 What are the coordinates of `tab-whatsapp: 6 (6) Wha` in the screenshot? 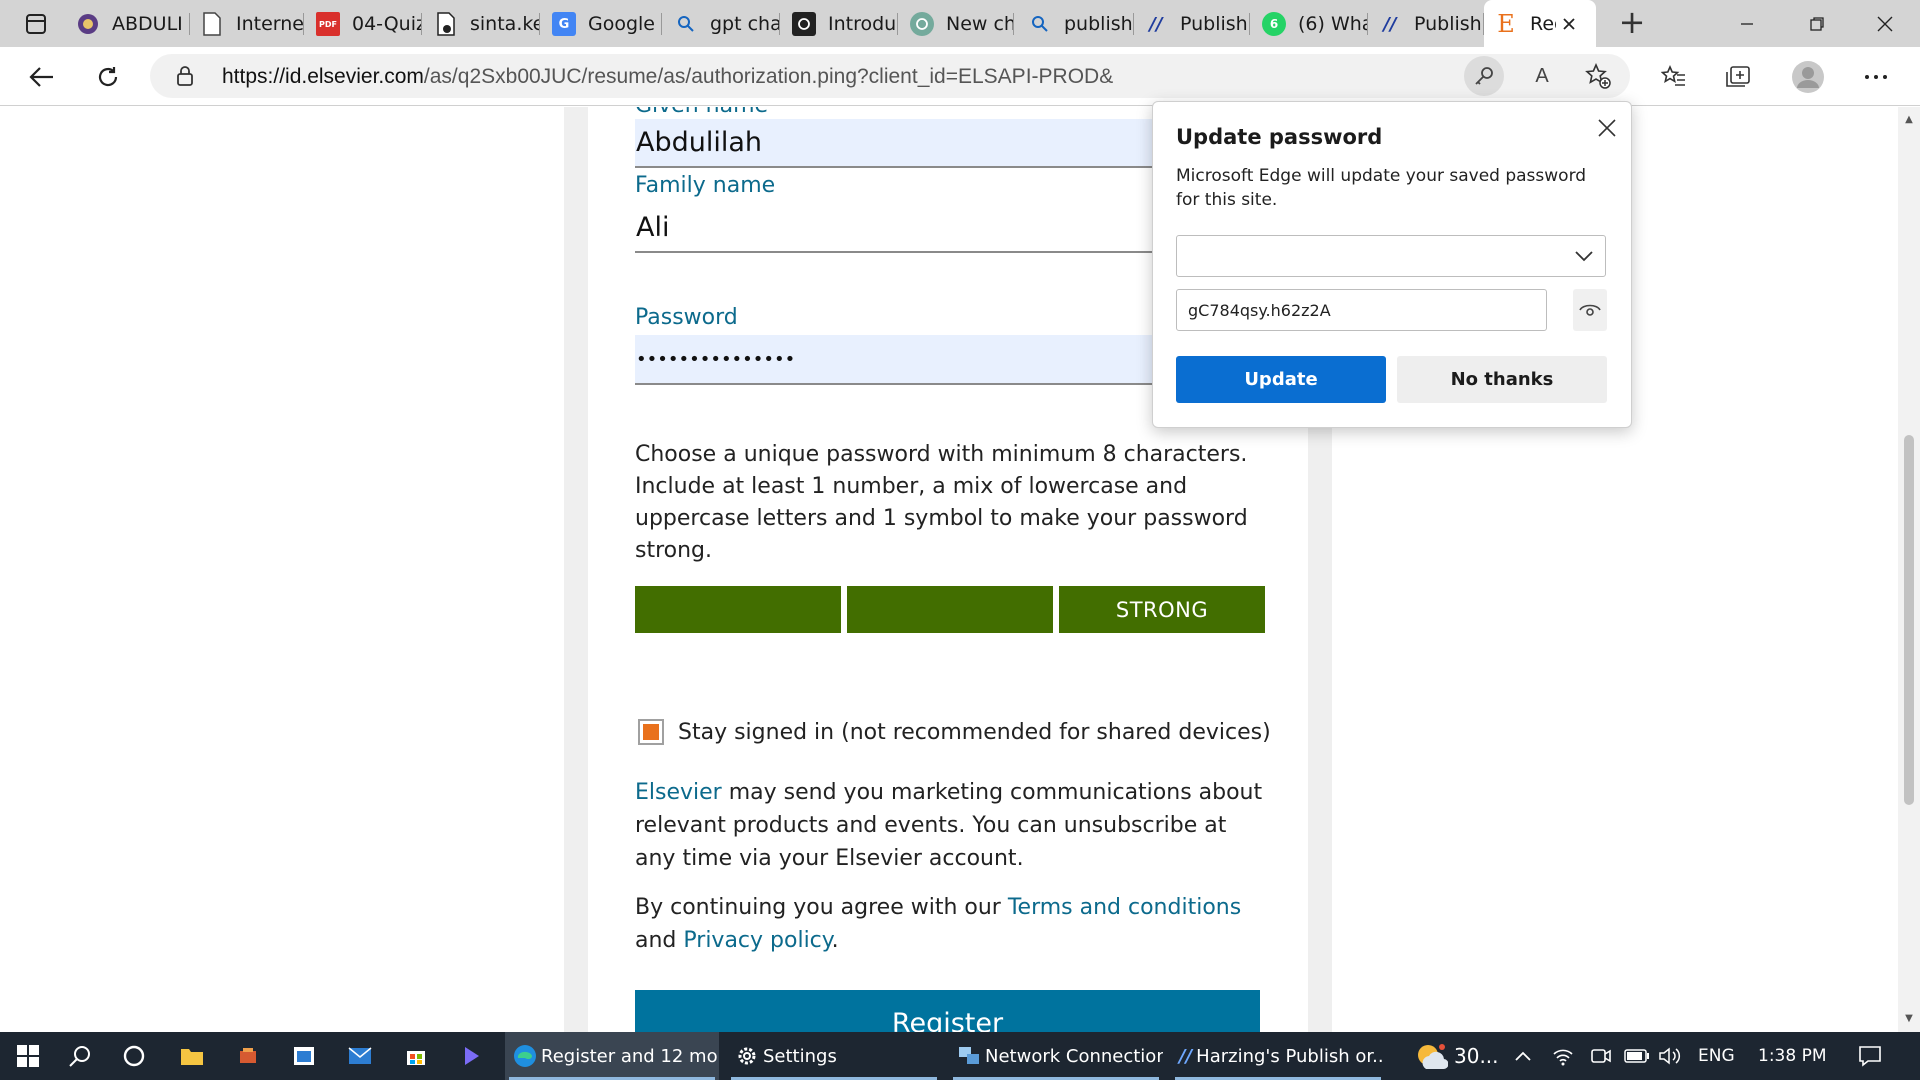 It's located at (1315, 24).